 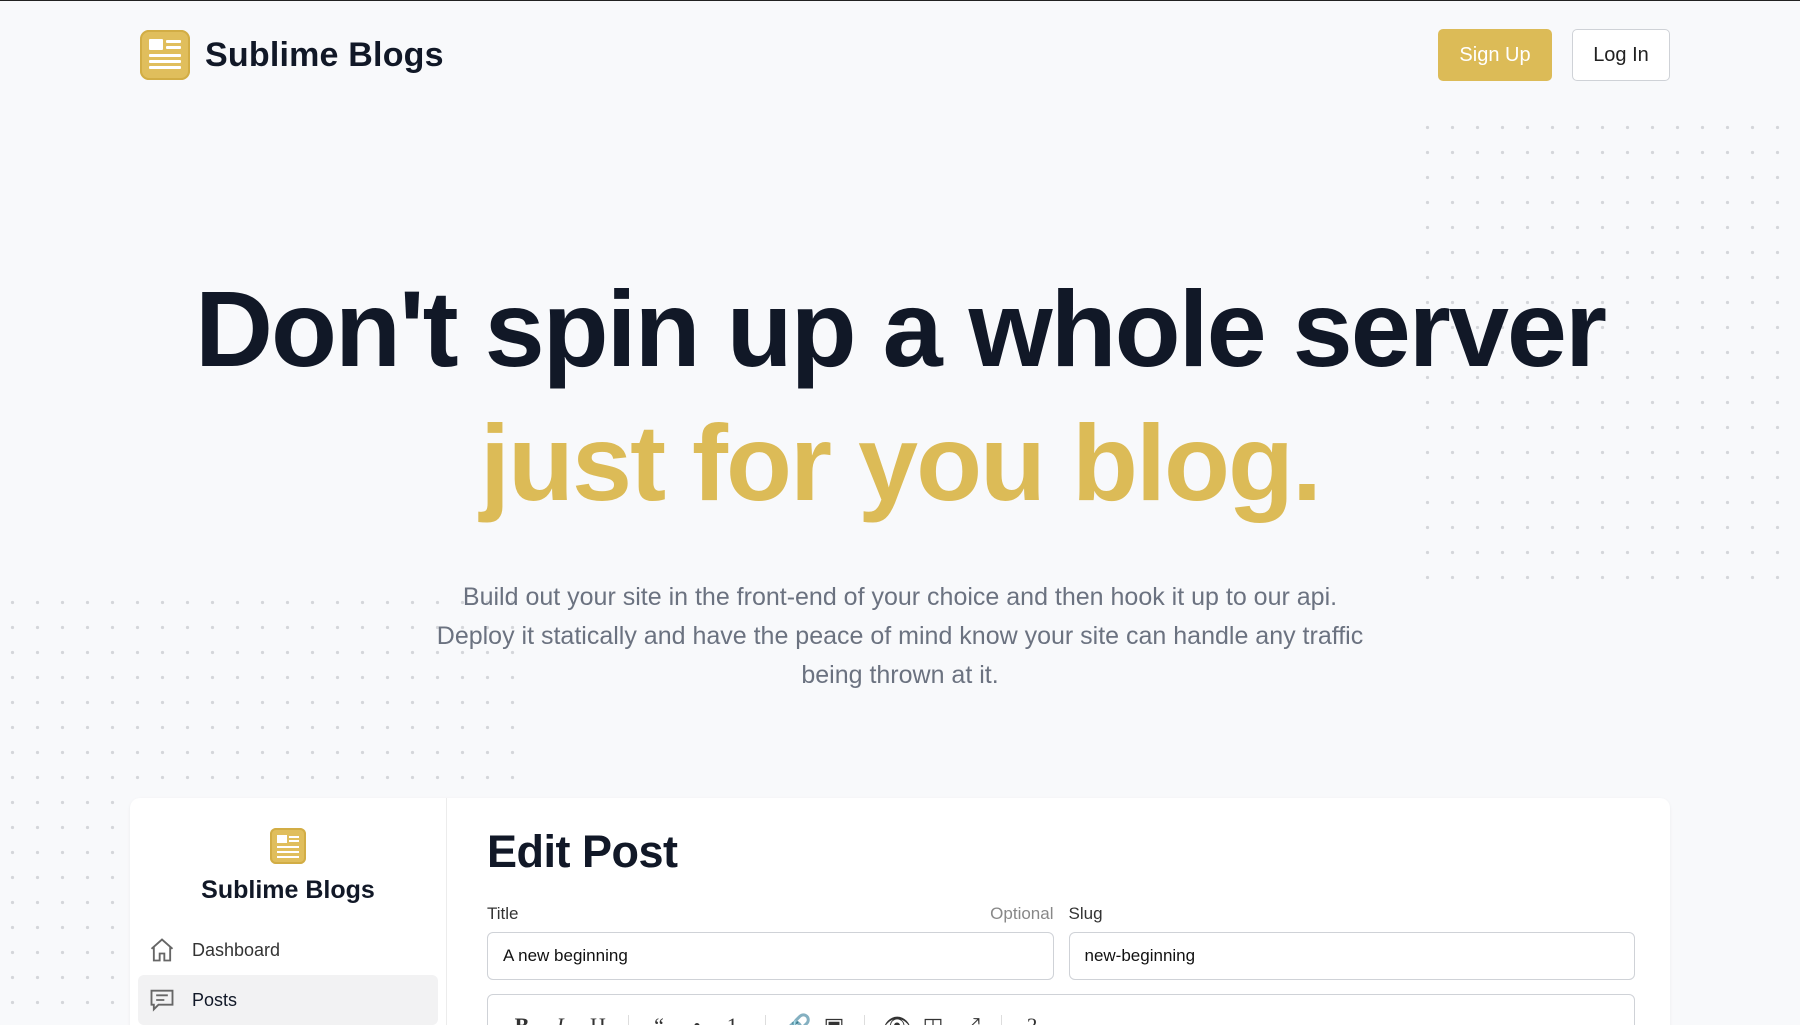 What do you see at coordinates (1621, 55) in the screenshot?
I see `log-in-button: Log In` at bounding box center [1621, 55].